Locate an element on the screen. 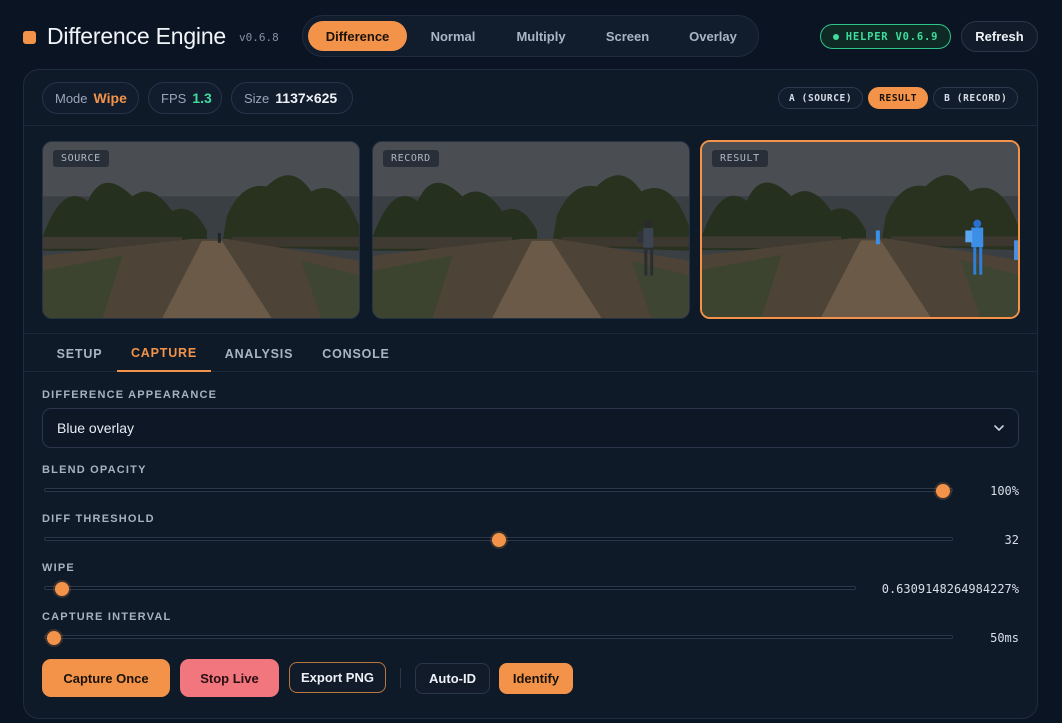 The height and width of the screenshot is (723, 1062). size-stat-pill: Size 1137×625 is located at coordinates (292, 98).